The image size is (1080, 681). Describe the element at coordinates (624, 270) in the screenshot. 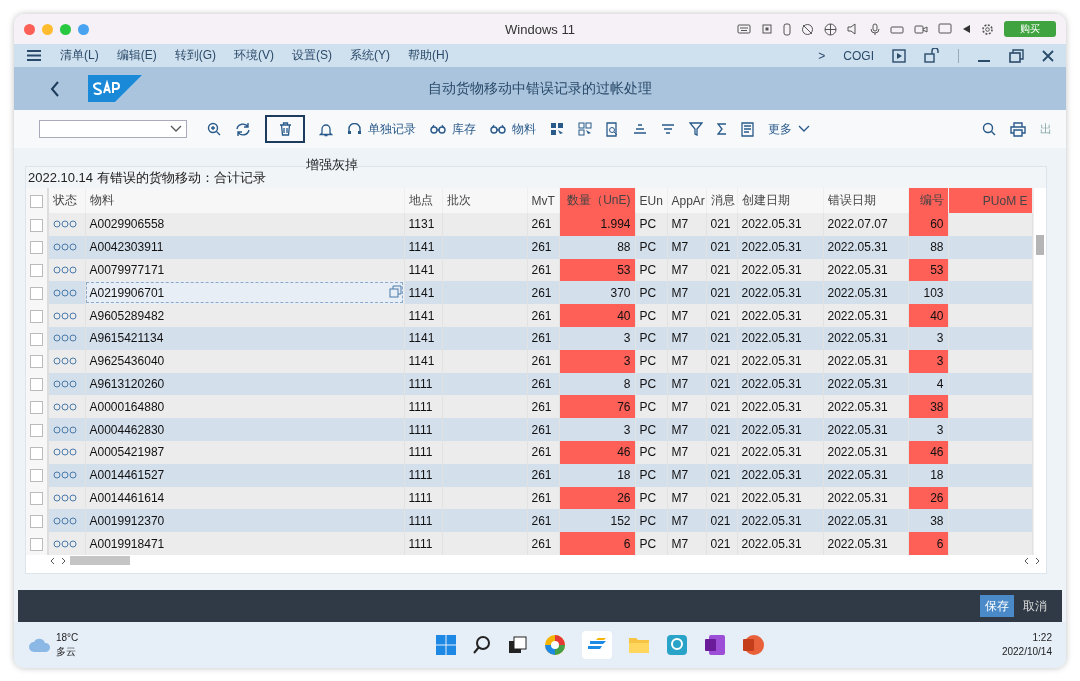

I see `table-cell: 53` at that location.